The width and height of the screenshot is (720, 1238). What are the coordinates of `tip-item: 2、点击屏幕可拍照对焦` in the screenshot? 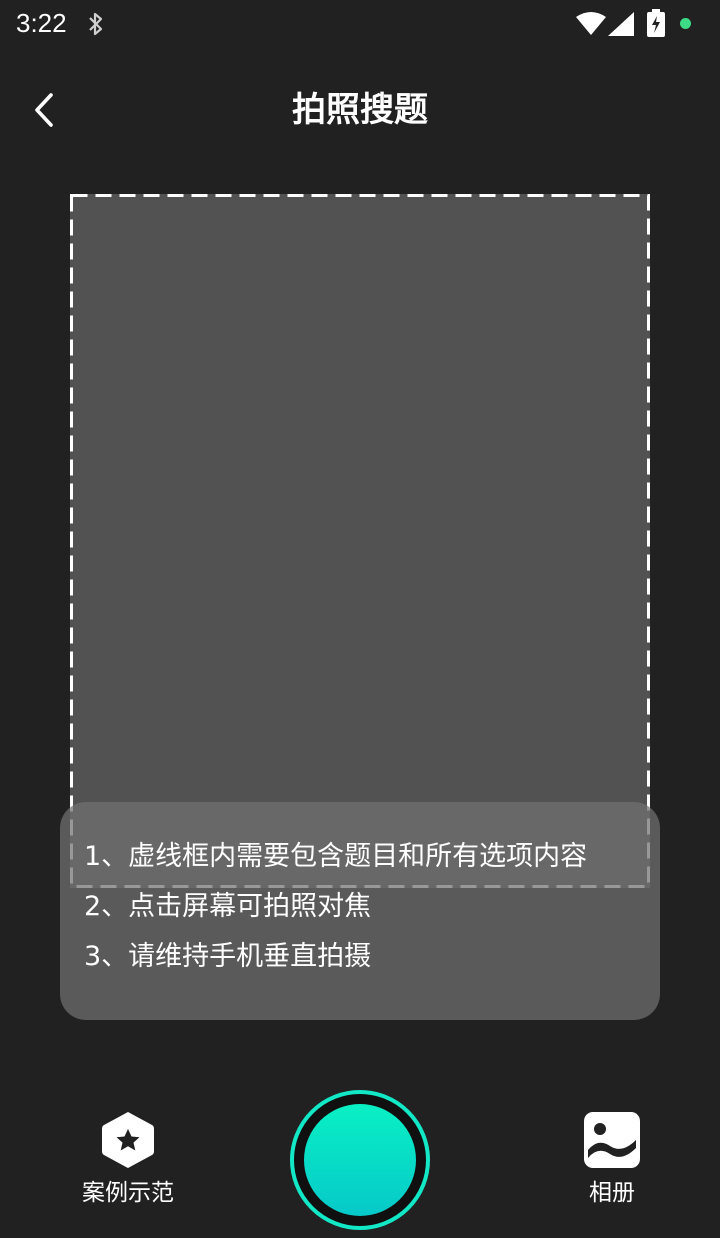 It's located at (228, 906).